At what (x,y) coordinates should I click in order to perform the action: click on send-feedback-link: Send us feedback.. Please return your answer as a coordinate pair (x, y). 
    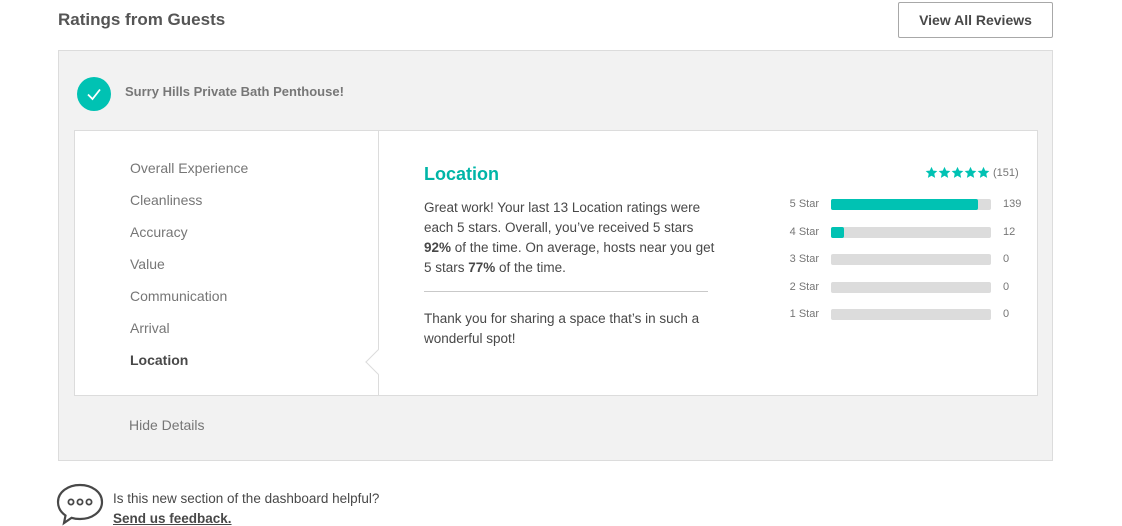
    Looking at the image, I should click on (172, 518).